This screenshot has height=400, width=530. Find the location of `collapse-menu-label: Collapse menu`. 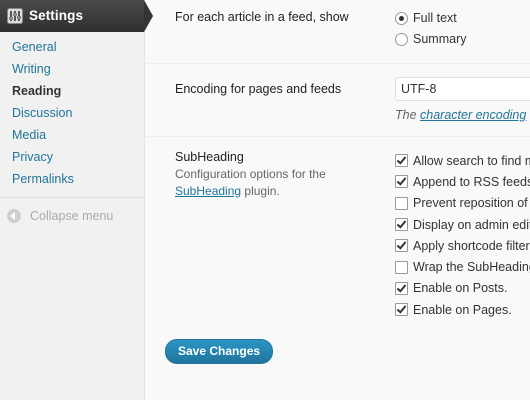

collapse-menu-label: Collapse menu is located at coordinates (72, 216).